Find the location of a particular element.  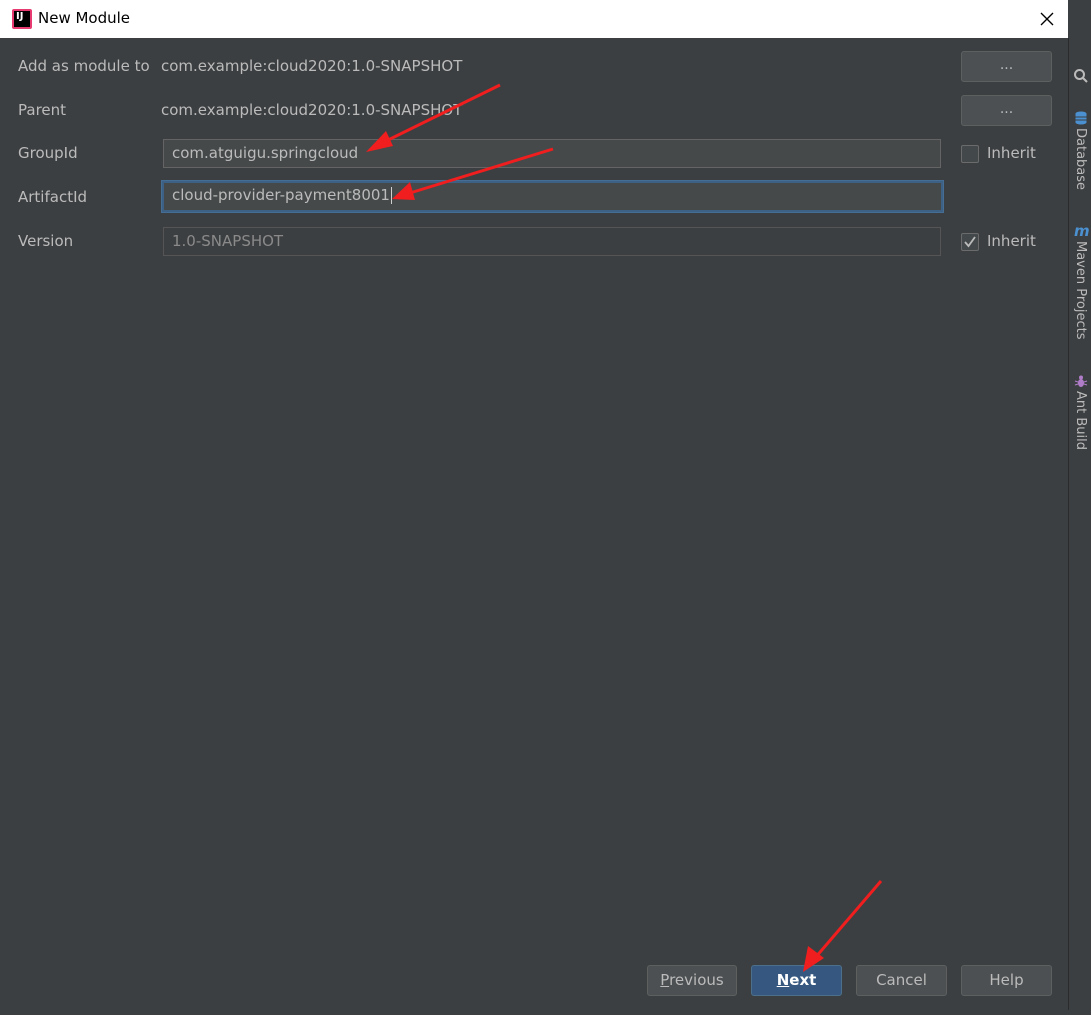

previous-mnemonic: P is located at coordinates (665, 980).